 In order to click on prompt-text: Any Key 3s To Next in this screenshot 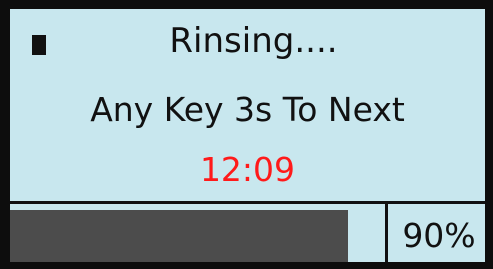, I will do `click(247, 109)`.